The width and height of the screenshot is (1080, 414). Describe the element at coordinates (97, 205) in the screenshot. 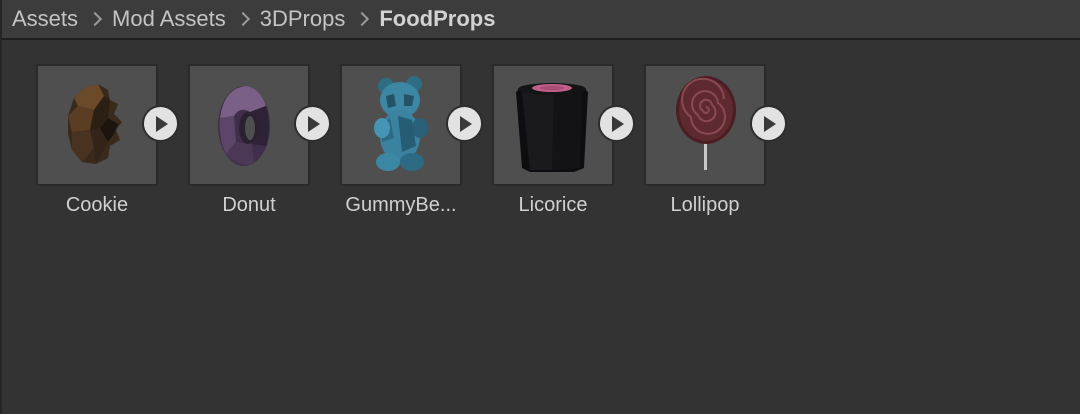

I see `asset-label: Cookie` at that location.